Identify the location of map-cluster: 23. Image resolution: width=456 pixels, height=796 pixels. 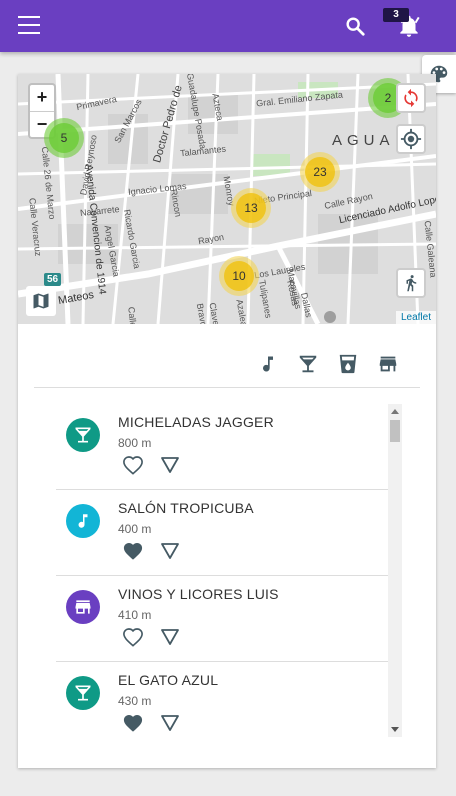
(320, 172).